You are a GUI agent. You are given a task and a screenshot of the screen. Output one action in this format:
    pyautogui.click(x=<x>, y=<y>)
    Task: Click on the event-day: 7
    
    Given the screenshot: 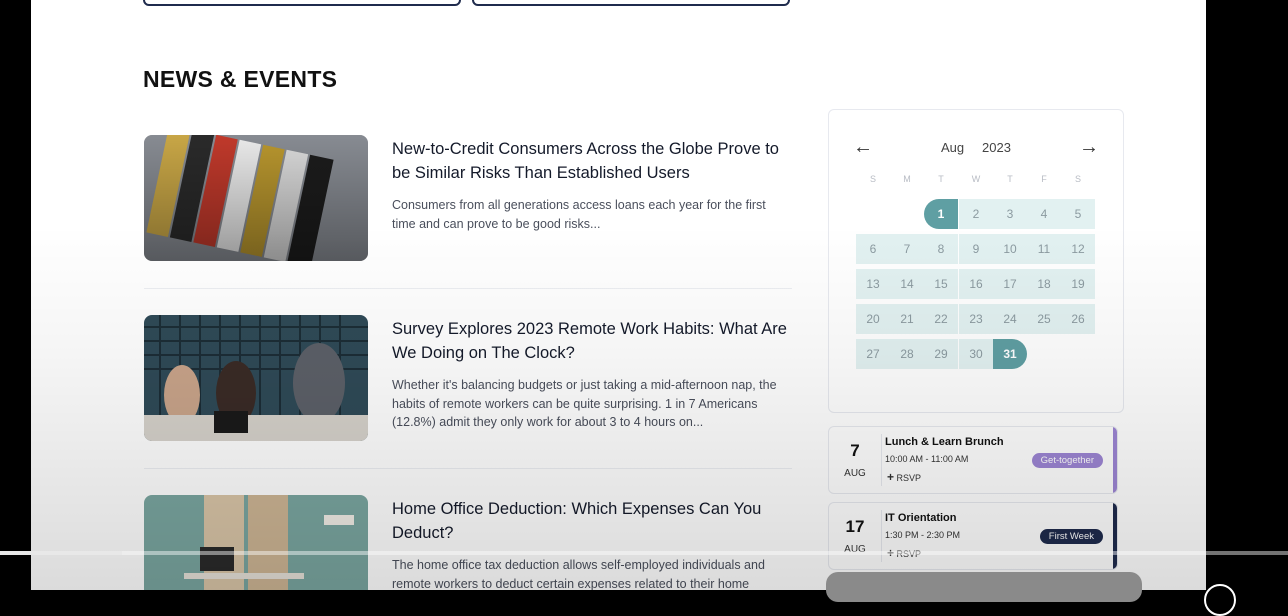 What is the action you would take?
    pyautogui.click(x=855, y=450)
    